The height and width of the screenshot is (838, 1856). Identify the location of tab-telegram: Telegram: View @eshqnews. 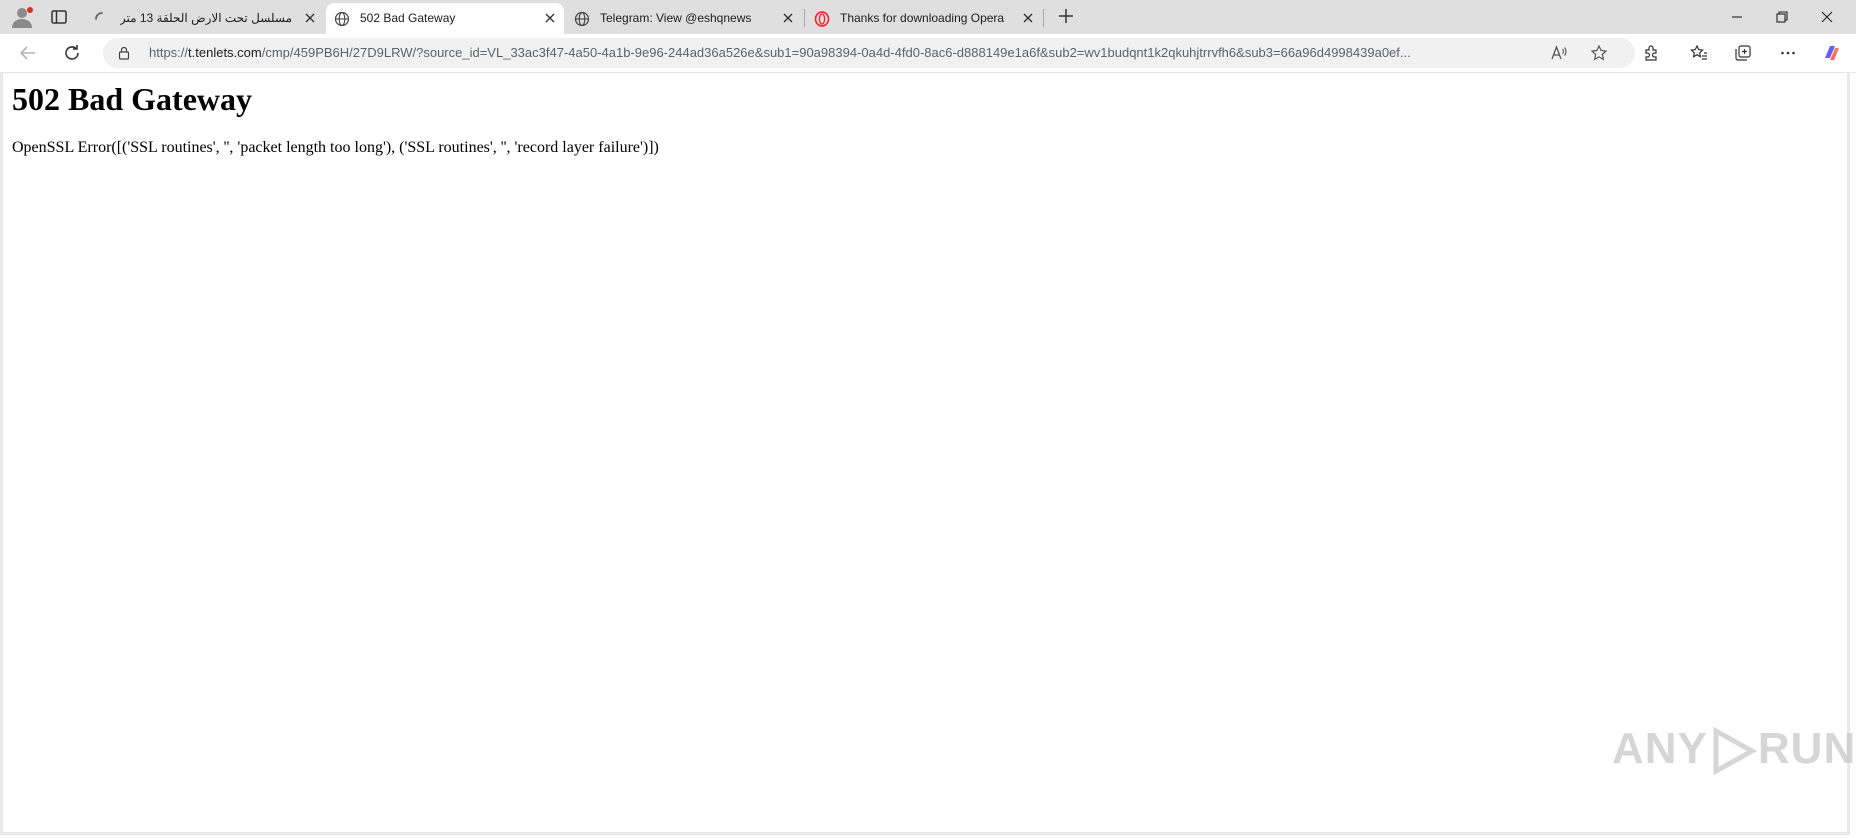
(684, 18).